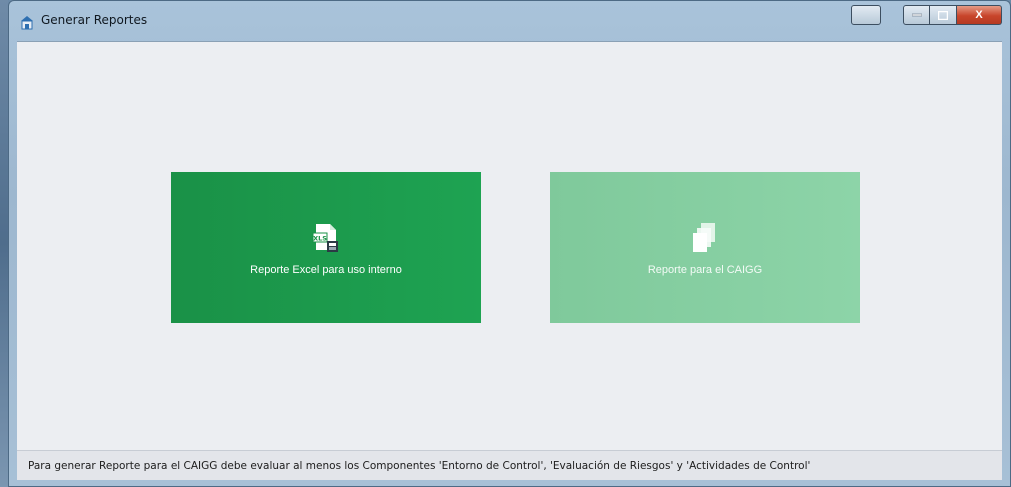  I want to click on extra-caption-button, so click(866, 15).